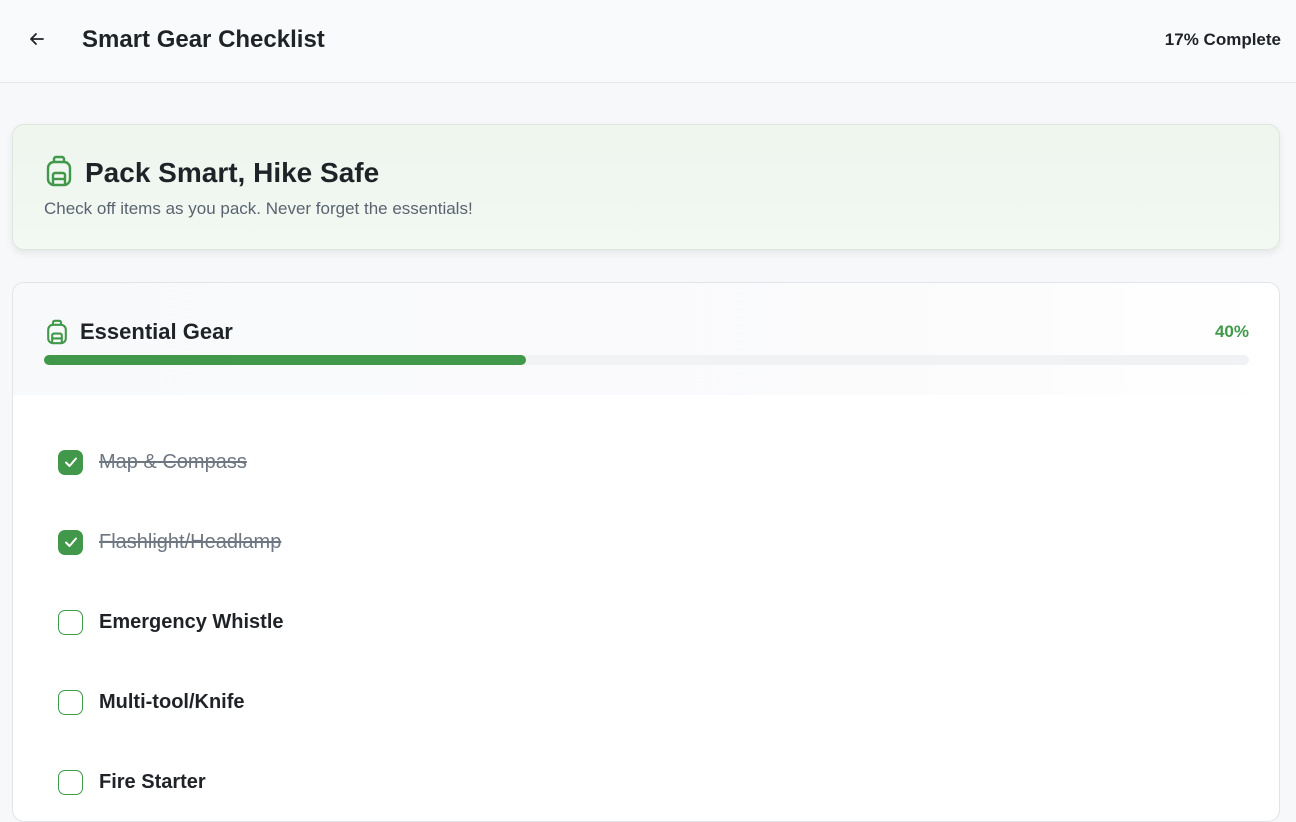 The image size is (1296, 822). Describe the element at coordinates (203, 39) in the screenshot. I see `page-title: Smart Gear Checklist` at that location.